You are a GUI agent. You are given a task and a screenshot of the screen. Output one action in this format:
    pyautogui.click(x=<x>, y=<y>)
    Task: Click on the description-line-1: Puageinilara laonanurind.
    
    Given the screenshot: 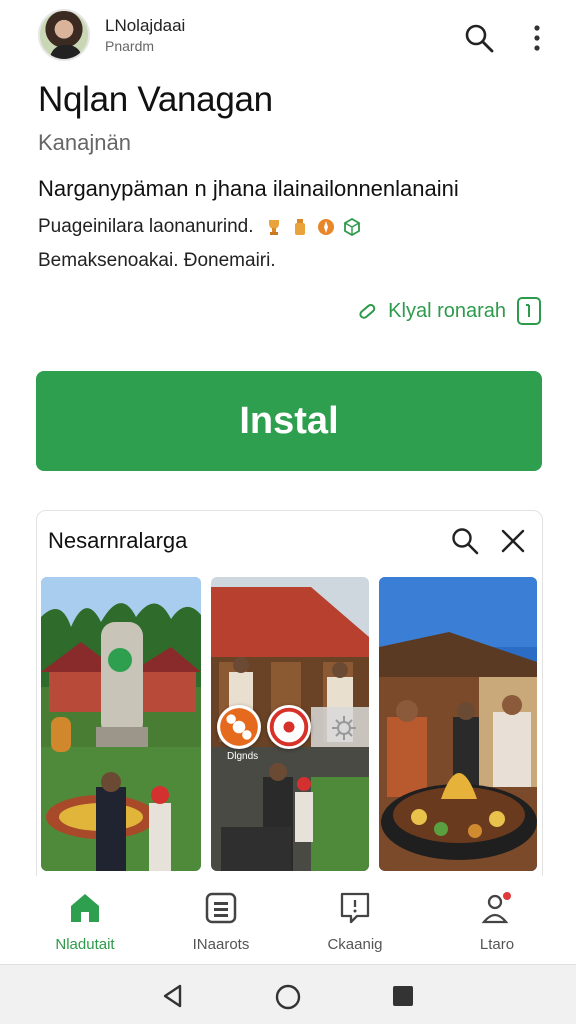 What is the action you would take?
    pyautogui.click(x=200, y=227)
    